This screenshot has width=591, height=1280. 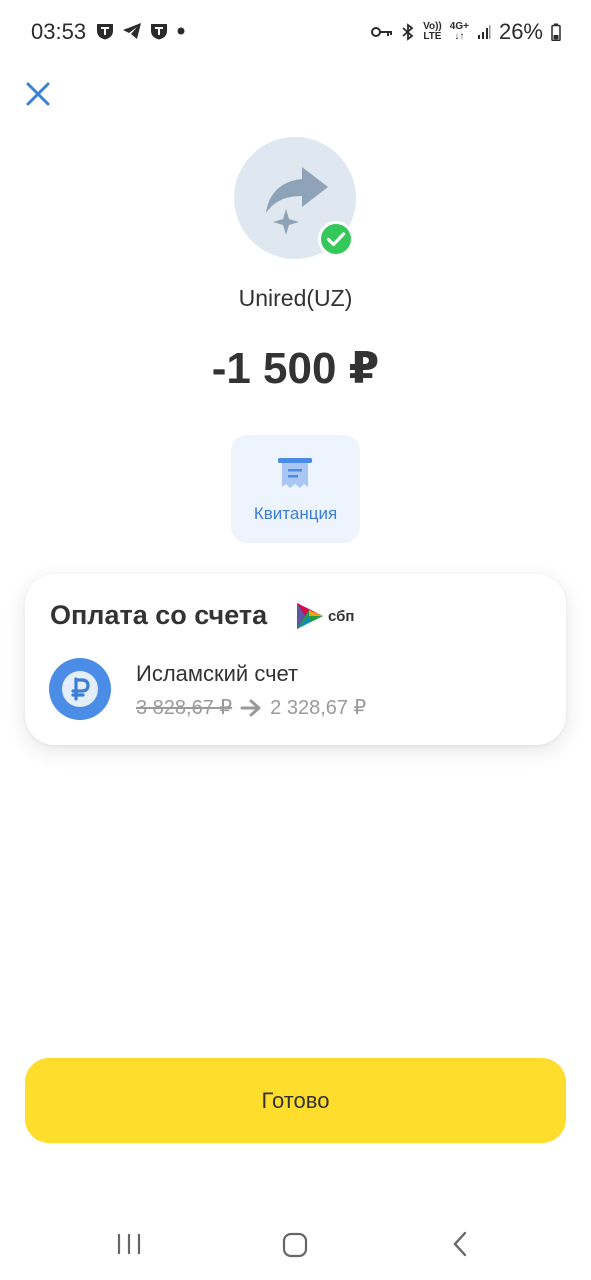 I want to click on key-icon, so click(x=382, y=32).